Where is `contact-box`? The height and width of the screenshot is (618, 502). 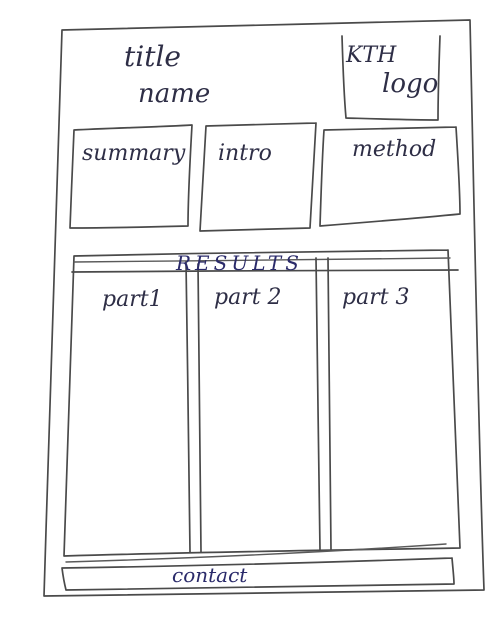 contact-box is located at coordinates (258, 574).